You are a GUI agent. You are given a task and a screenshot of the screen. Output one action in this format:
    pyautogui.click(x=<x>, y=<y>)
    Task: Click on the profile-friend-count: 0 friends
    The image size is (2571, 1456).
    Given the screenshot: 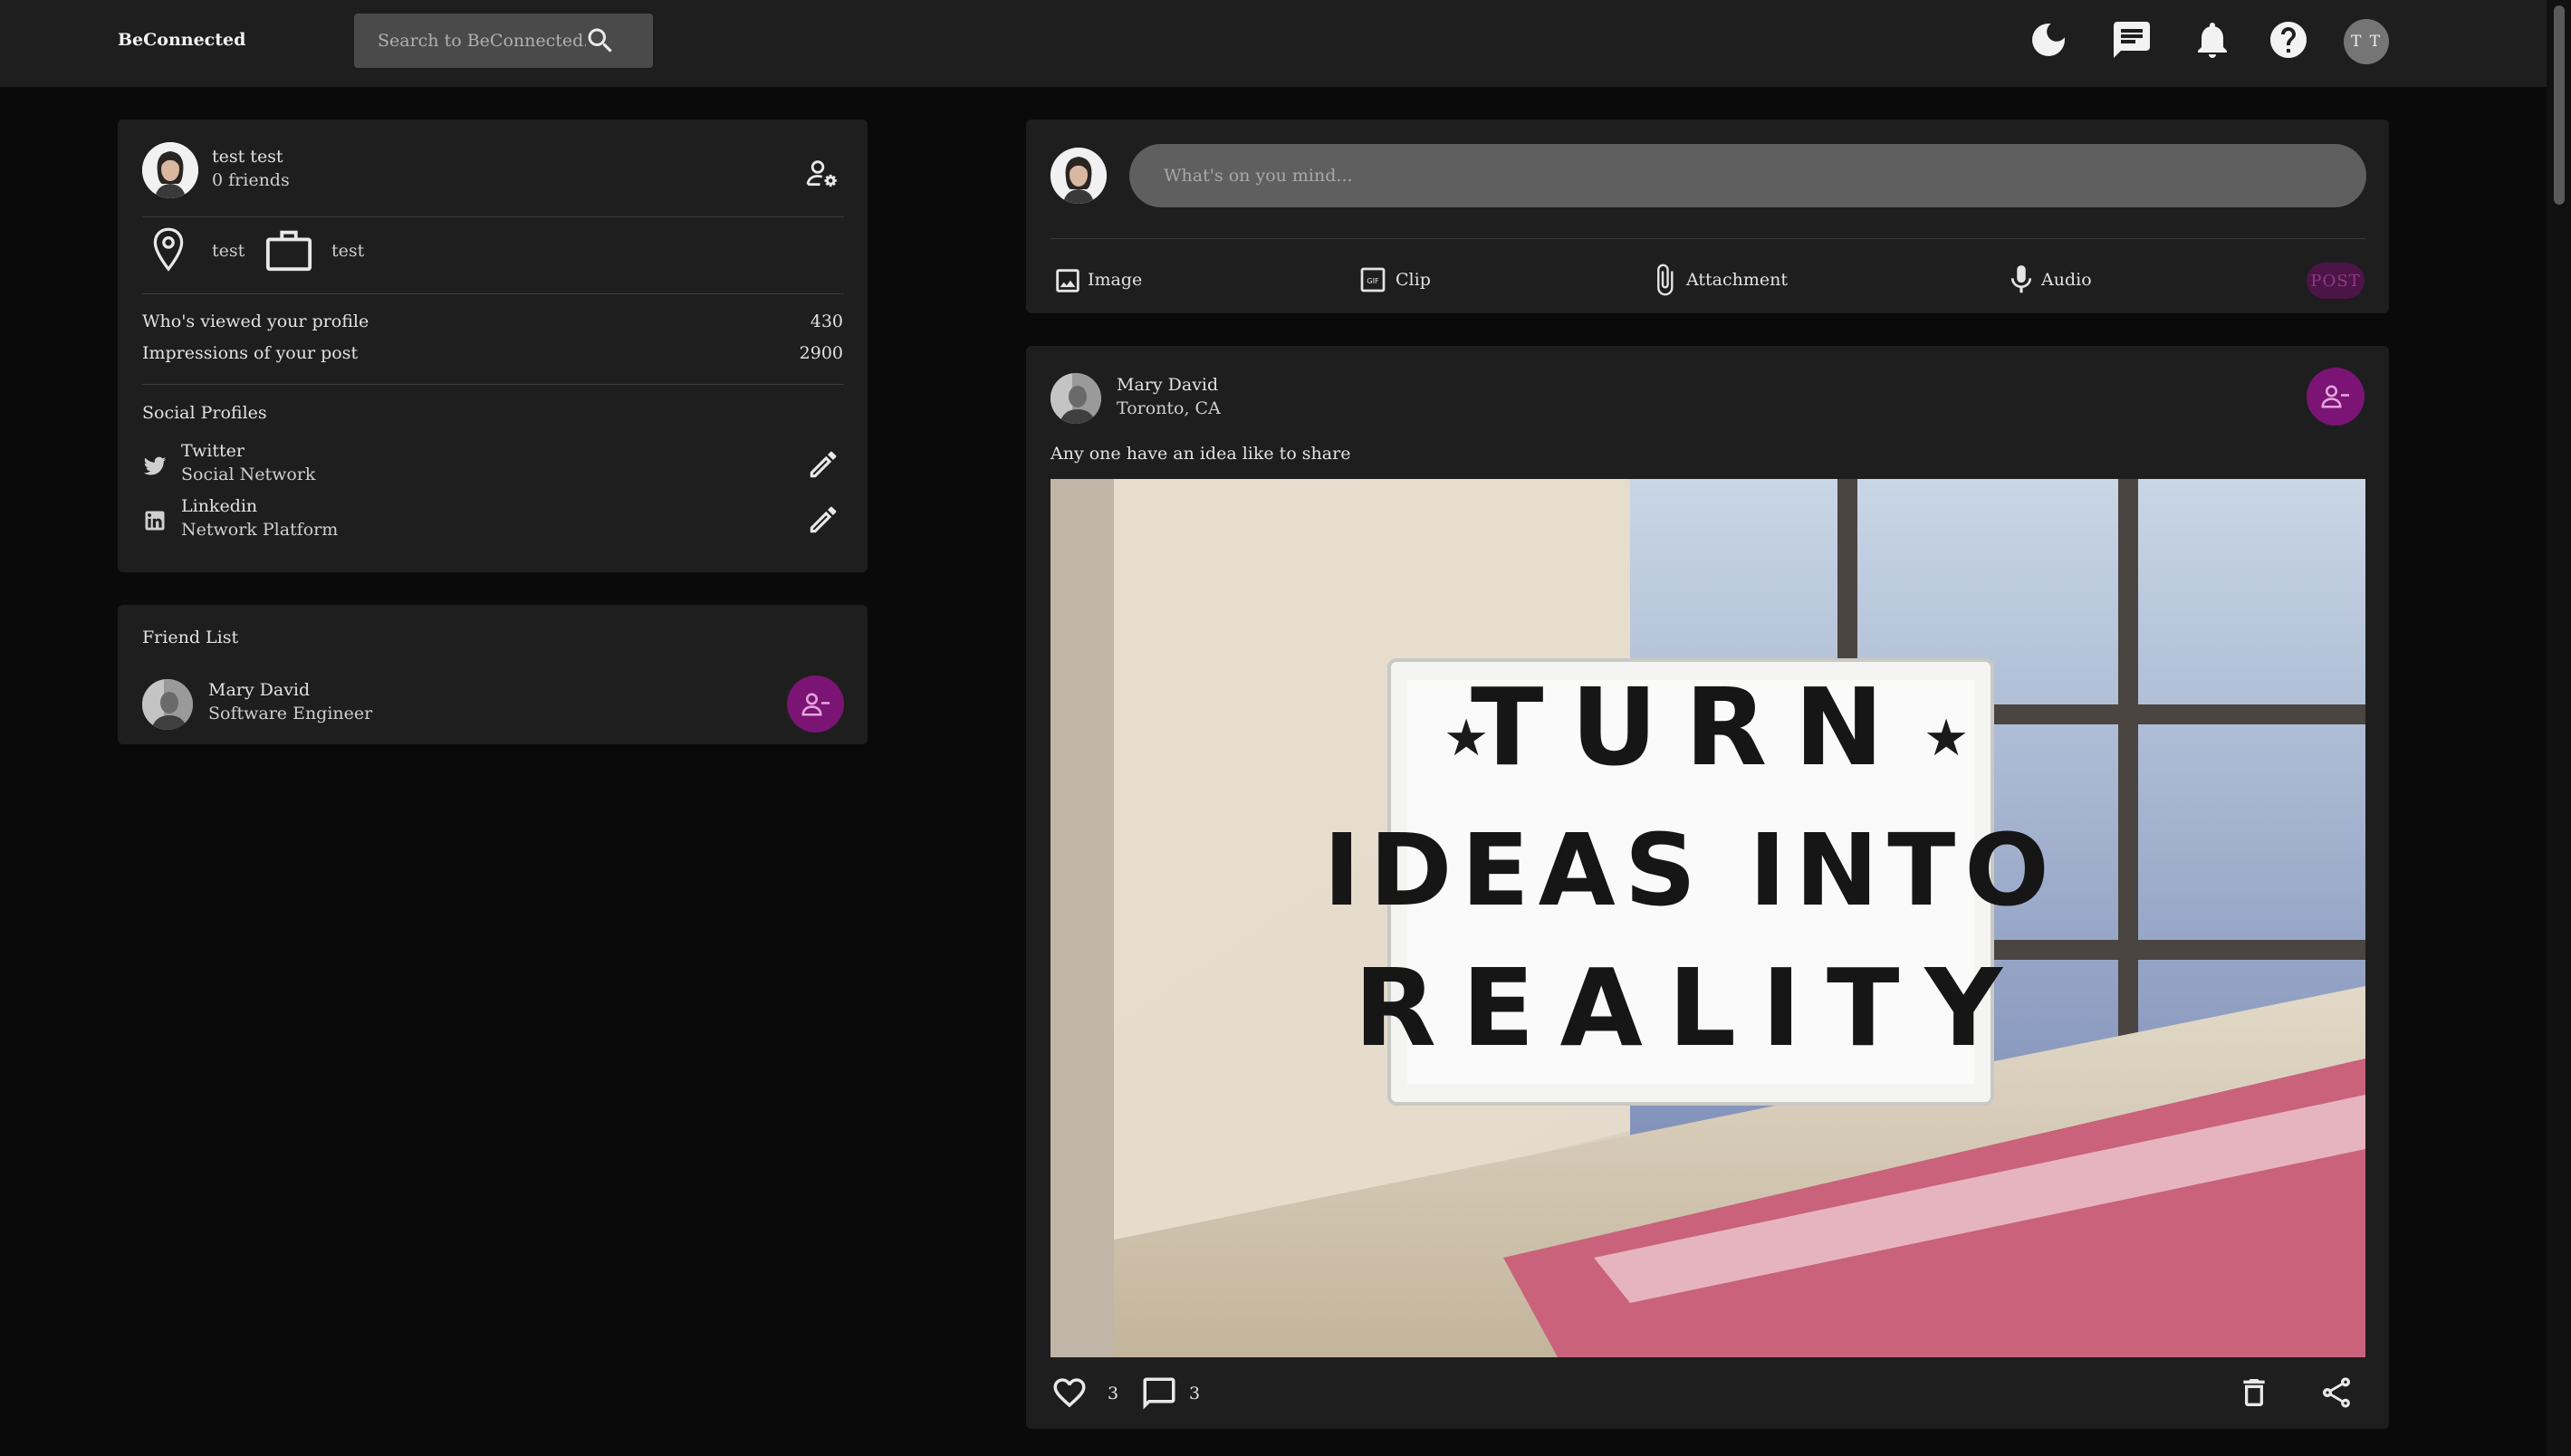 What is the action you would take?
    pyautogui.click(x=251, y=180)
    